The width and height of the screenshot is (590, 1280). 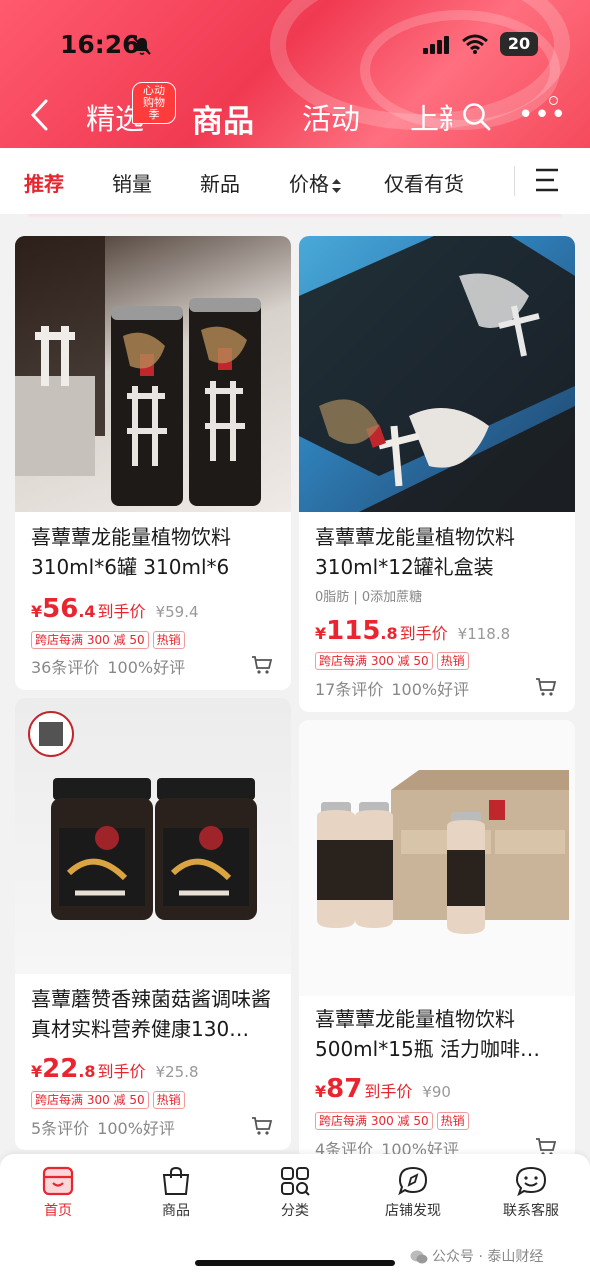 I want to click on tab-products-bottom: 商品, so click(x=176, y=1193).